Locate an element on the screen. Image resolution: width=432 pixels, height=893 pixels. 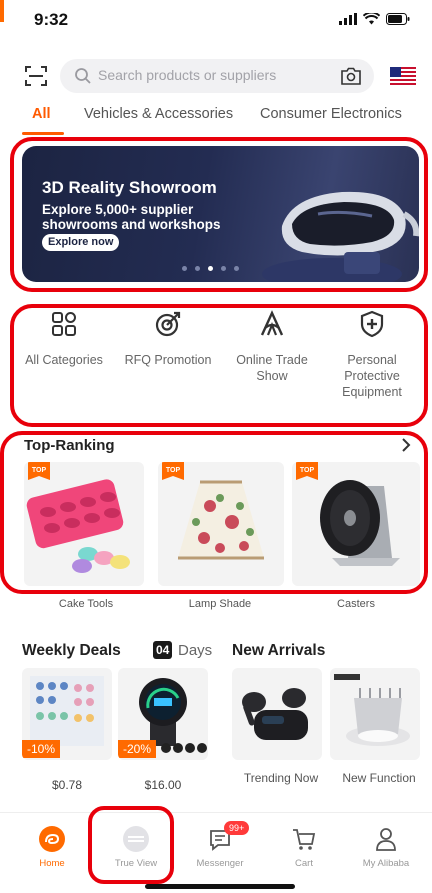
active-tab-indicator is located at coordinates (43, 133).